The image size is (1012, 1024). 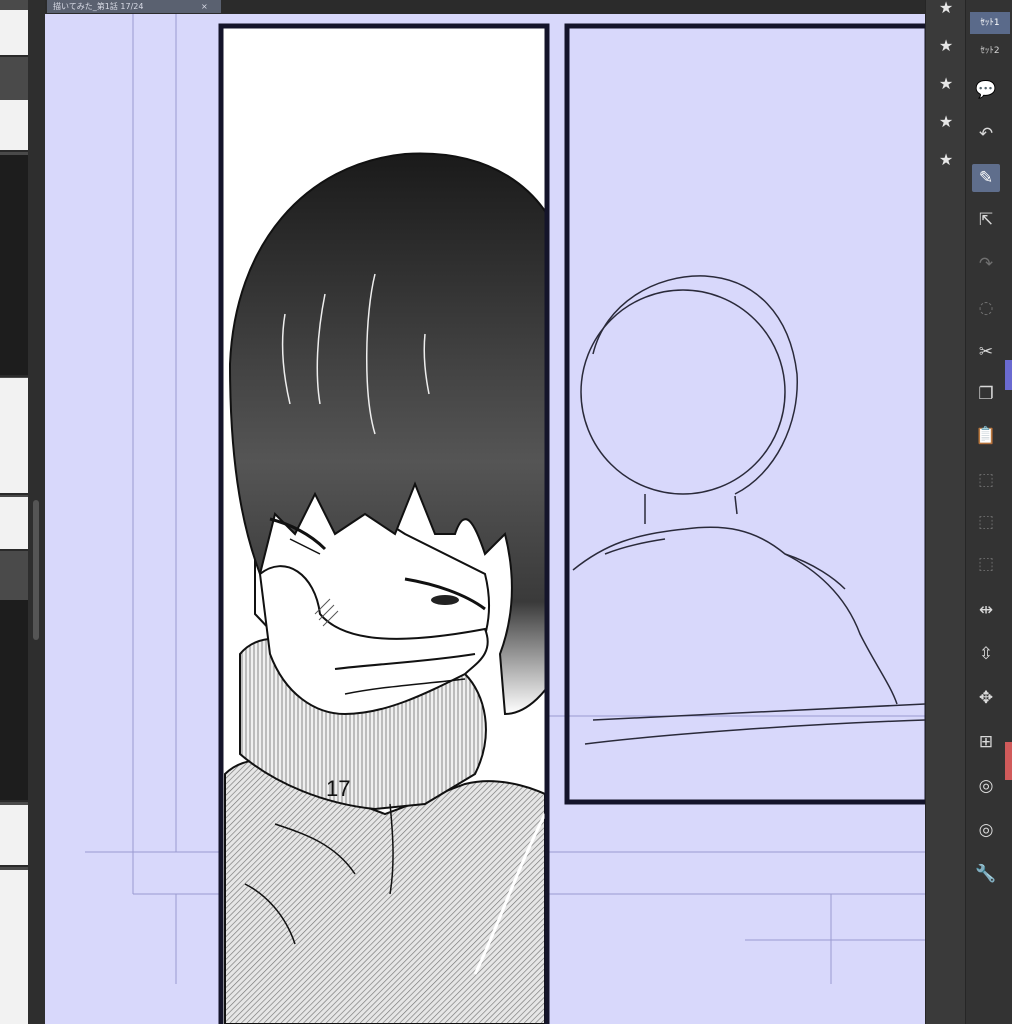 What do you see at coordinates (986, 830) in the screenshot?
I see `layer-property-2-icon: ◎` at bounding box center [986, 830].